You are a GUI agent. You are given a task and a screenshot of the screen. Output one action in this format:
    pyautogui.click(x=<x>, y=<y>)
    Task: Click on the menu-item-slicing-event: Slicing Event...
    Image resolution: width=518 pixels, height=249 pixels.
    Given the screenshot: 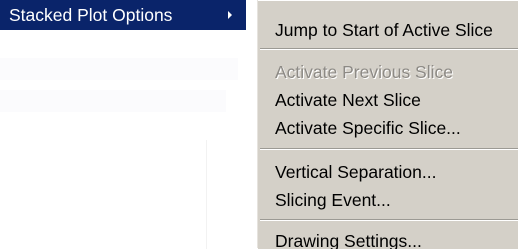 What is the action you would take?
    pyautogui.click(x=388, y=200)
    